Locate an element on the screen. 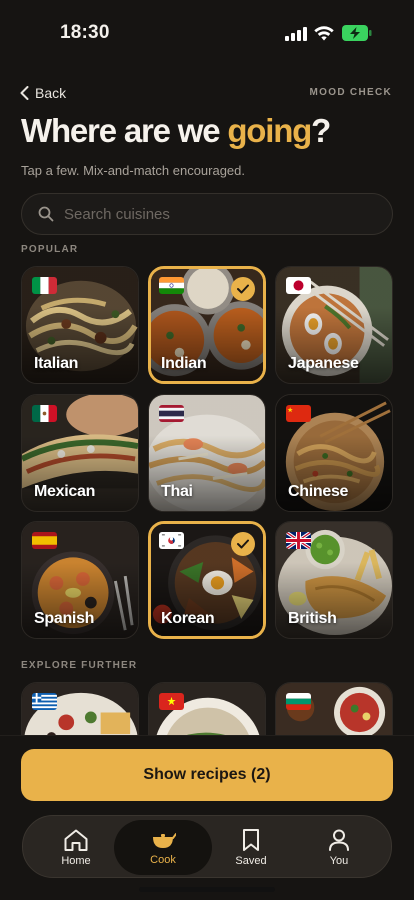 This screenshot has width=414, height=900. search-bar is located at coordinates (207, 214).